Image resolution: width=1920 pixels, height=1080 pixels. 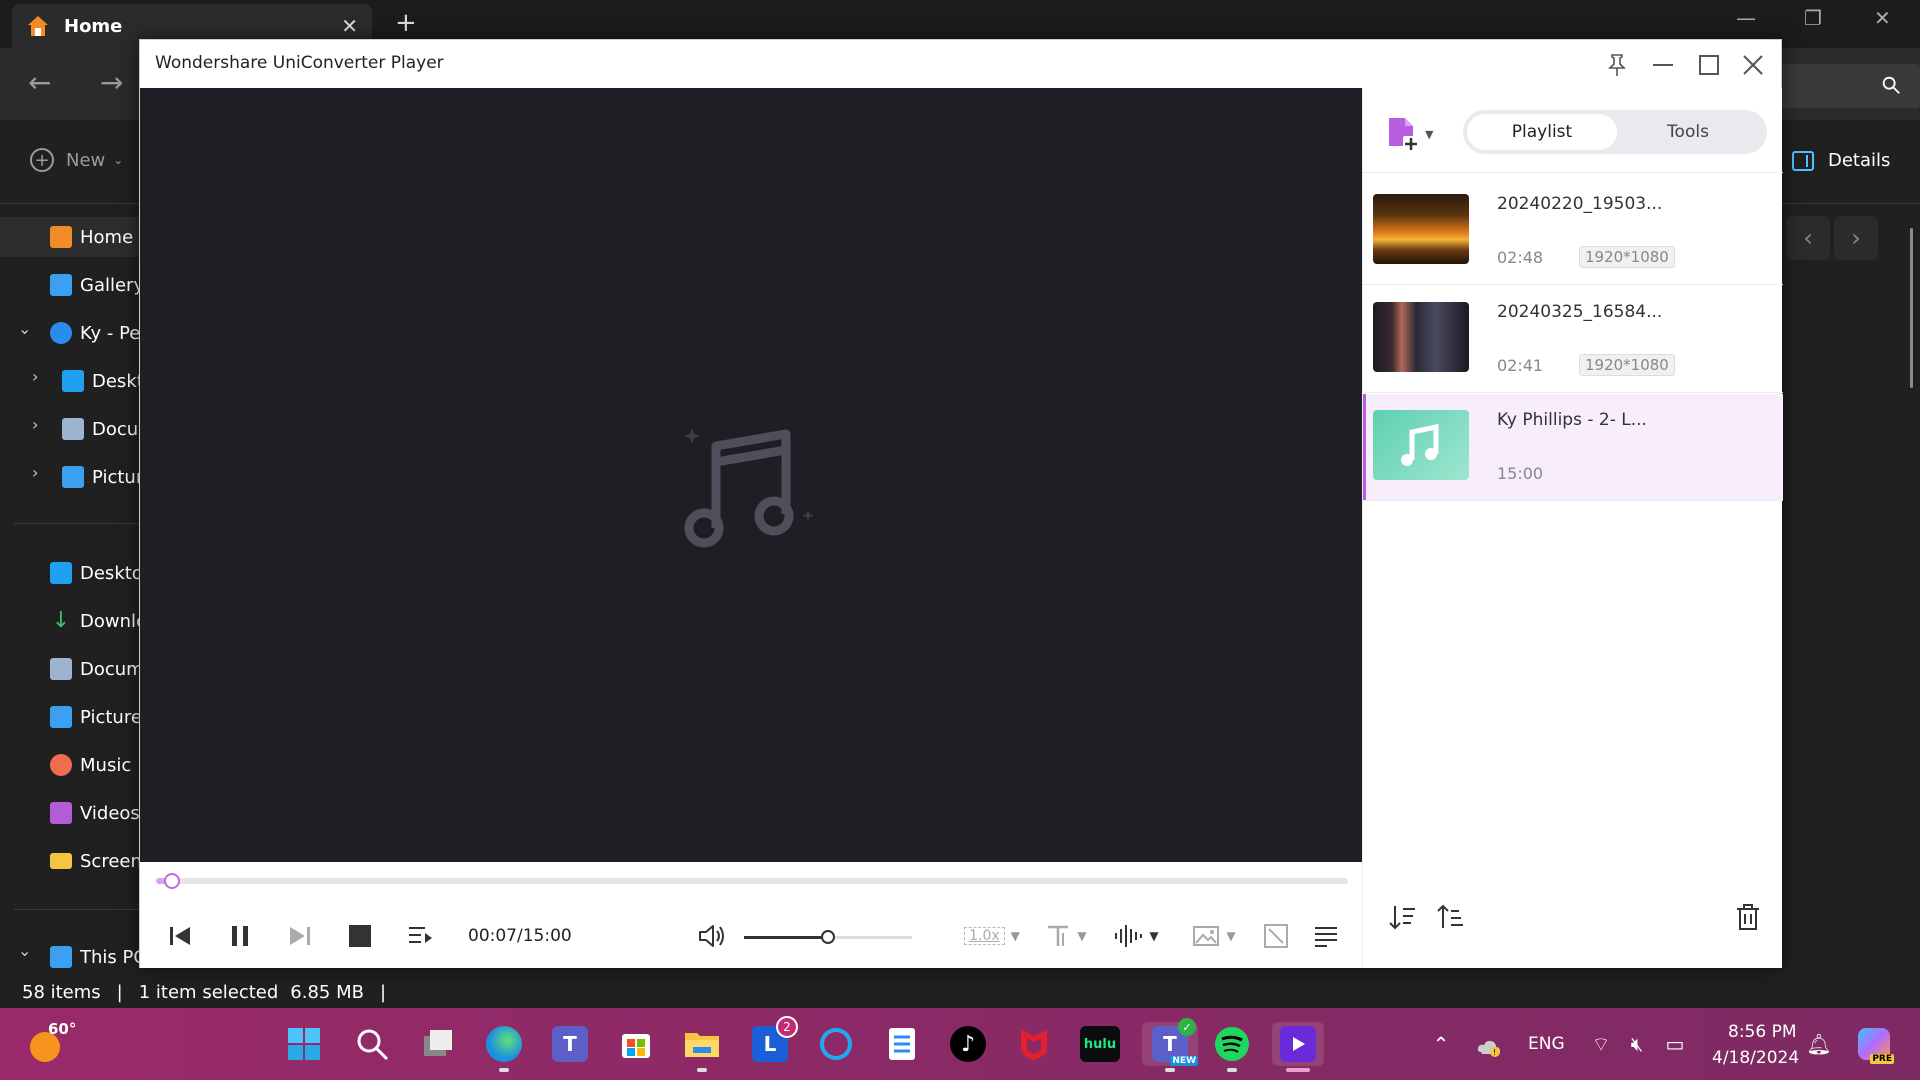 What do you see at coordinates (992, 936) in the screenshot?
I see `speed-button: 1.0x ▼` at bounding box center [992, 936].